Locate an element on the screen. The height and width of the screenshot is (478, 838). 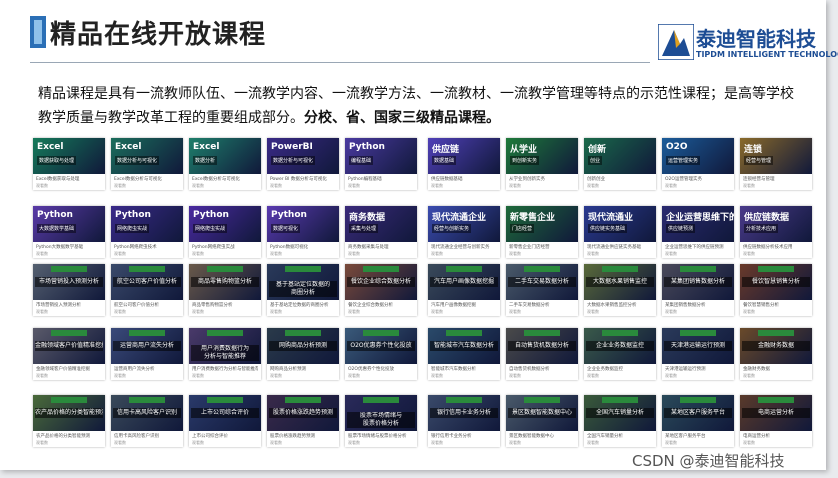
course-thumb-title: Excel is located at coordinates (50, 147).